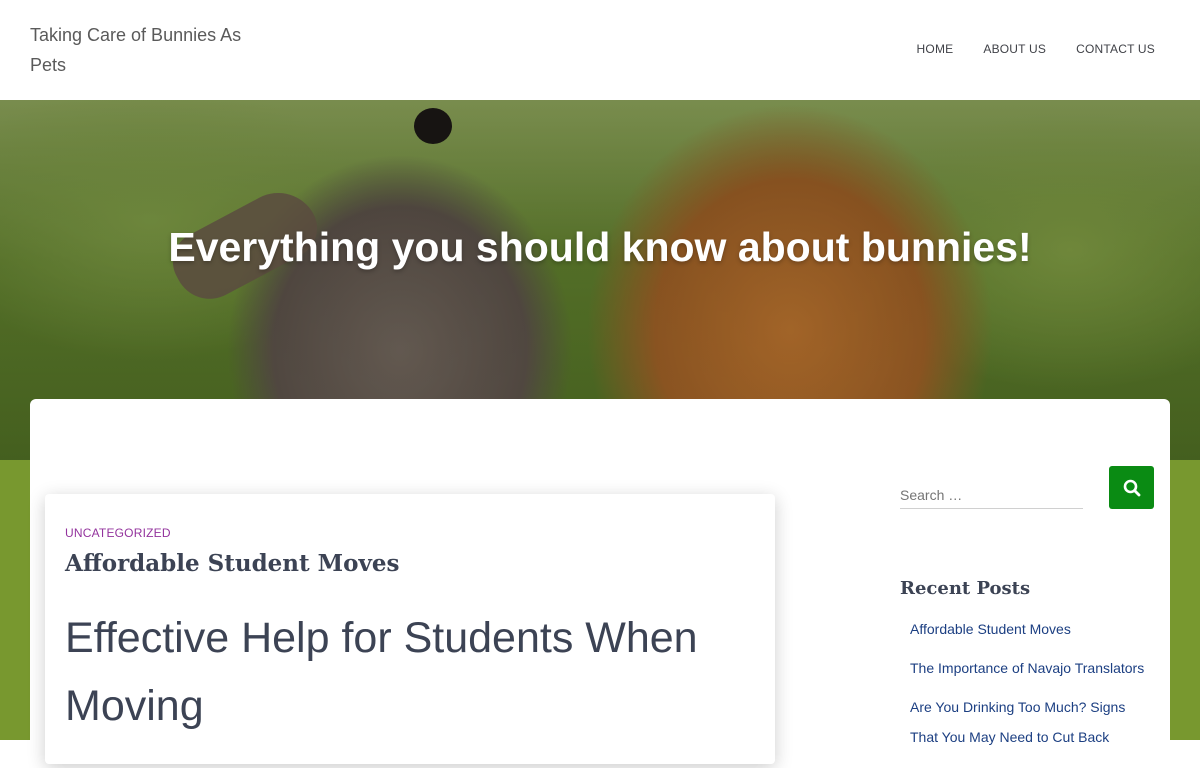 This screenshot has height=768, width=1200. I want to click on list-item: Are You Drinking Too Much? Signs, so click(1027, 714).